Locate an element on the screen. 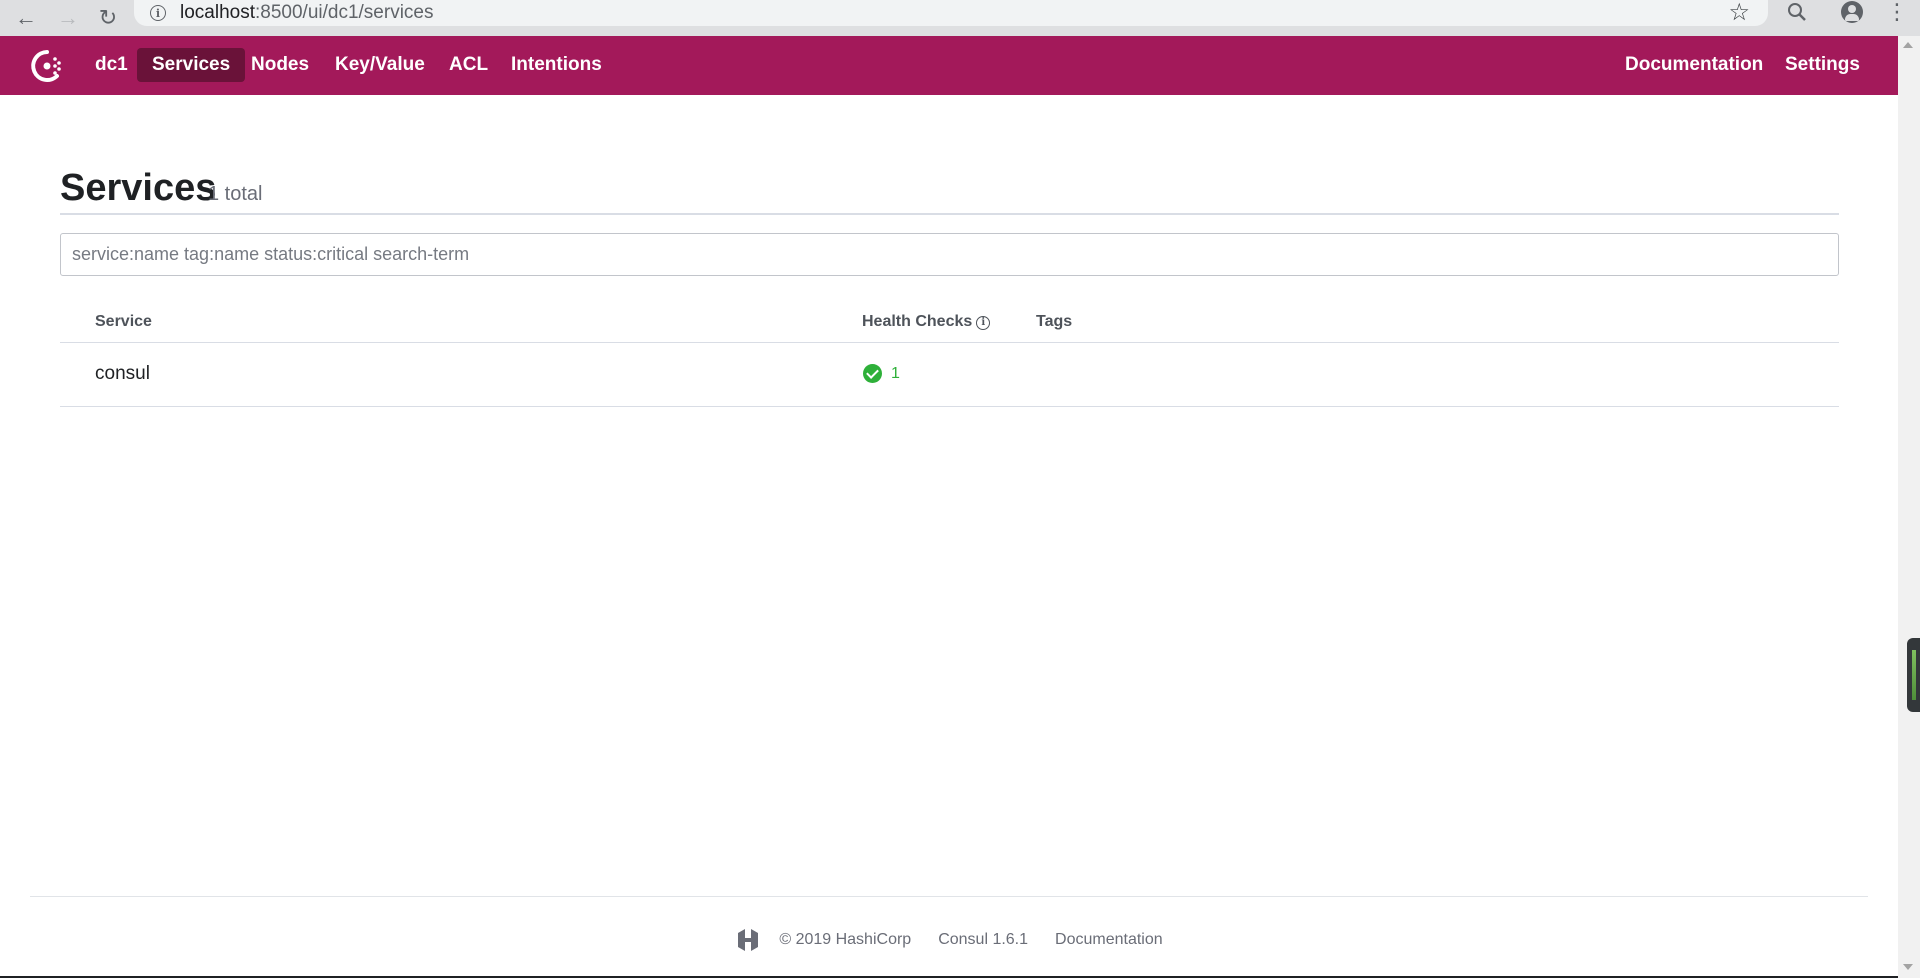 This screenshot has height=978, width=1920. passing-count: 1 is located at coordinates (895, 373).